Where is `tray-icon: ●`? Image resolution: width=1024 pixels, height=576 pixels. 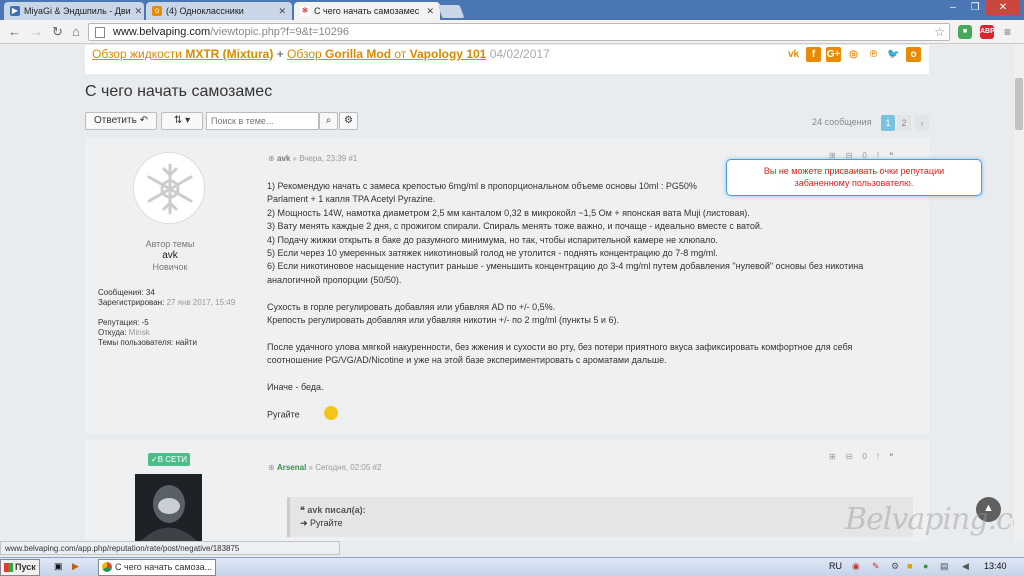 tray-icon: ● is located at coordinates (925, 566).